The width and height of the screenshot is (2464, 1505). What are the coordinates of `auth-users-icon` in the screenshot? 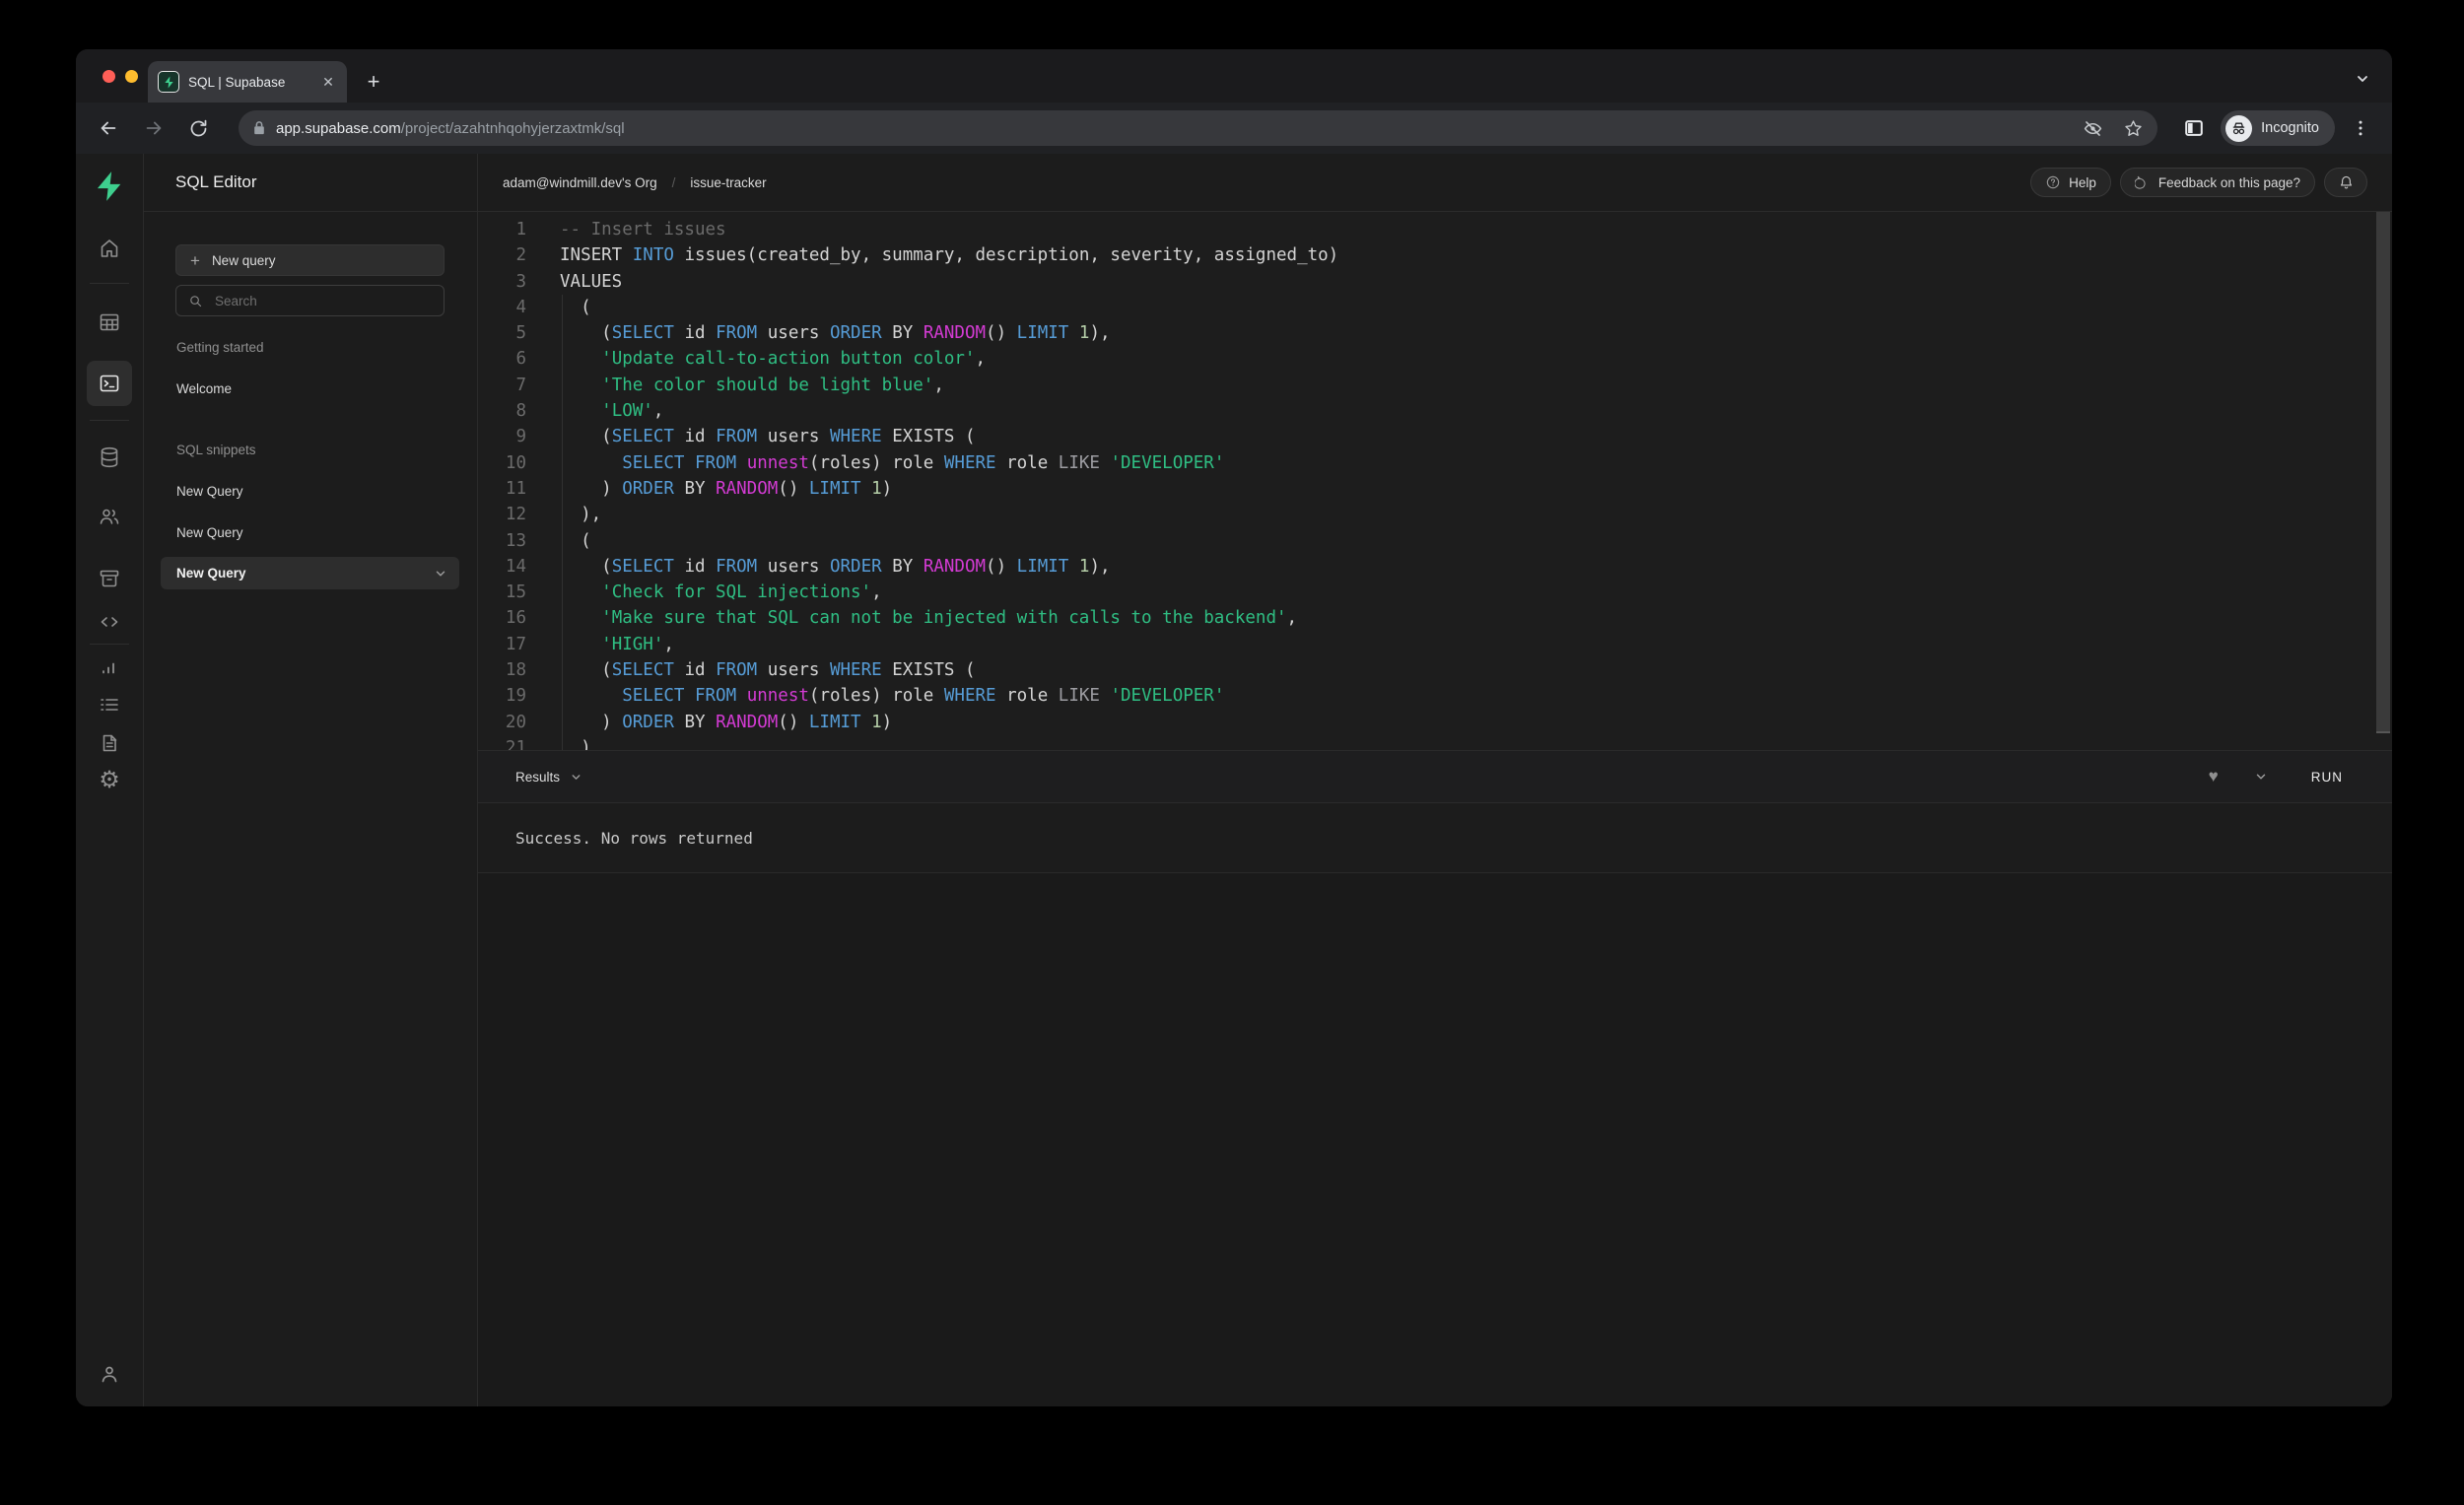 It's located at (109, 516).